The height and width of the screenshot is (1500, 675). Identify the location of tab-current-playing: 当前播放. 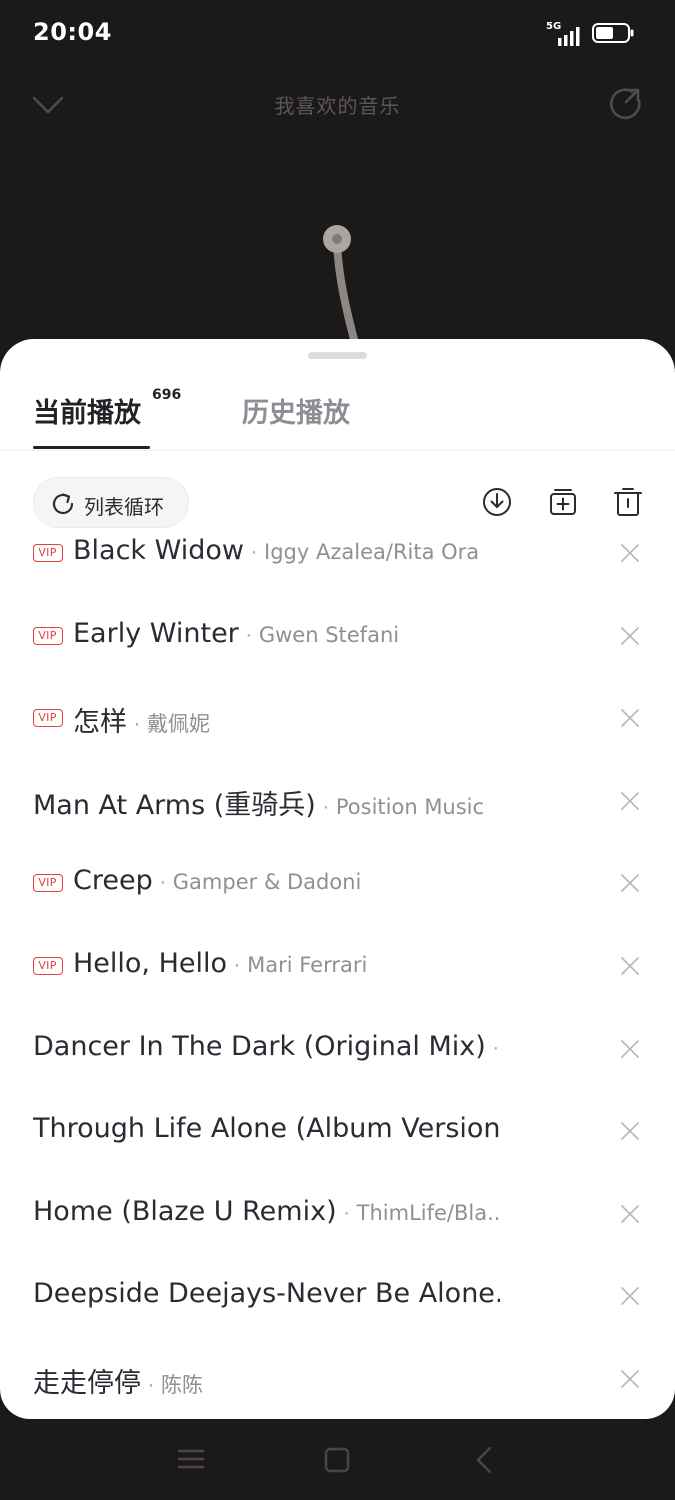
(87, 410).